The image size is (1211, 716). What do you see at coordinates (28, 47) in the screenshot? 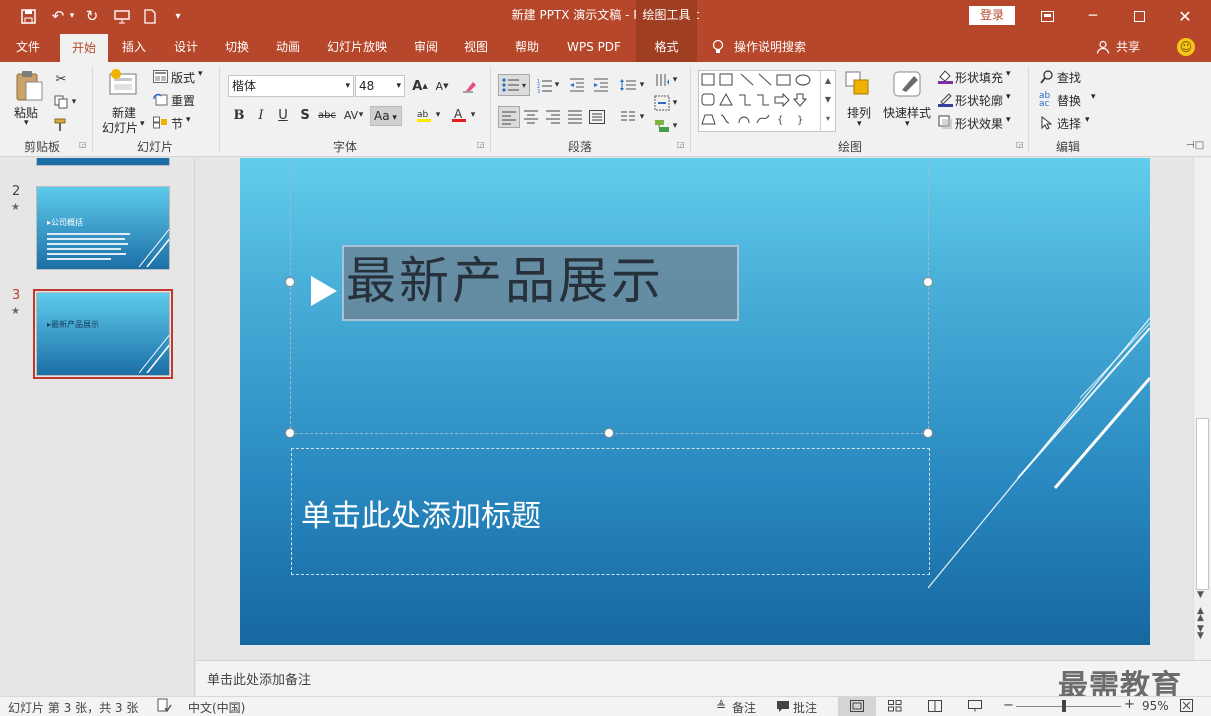
I see `tab-file: 文件` at bounding box center [28, 47].